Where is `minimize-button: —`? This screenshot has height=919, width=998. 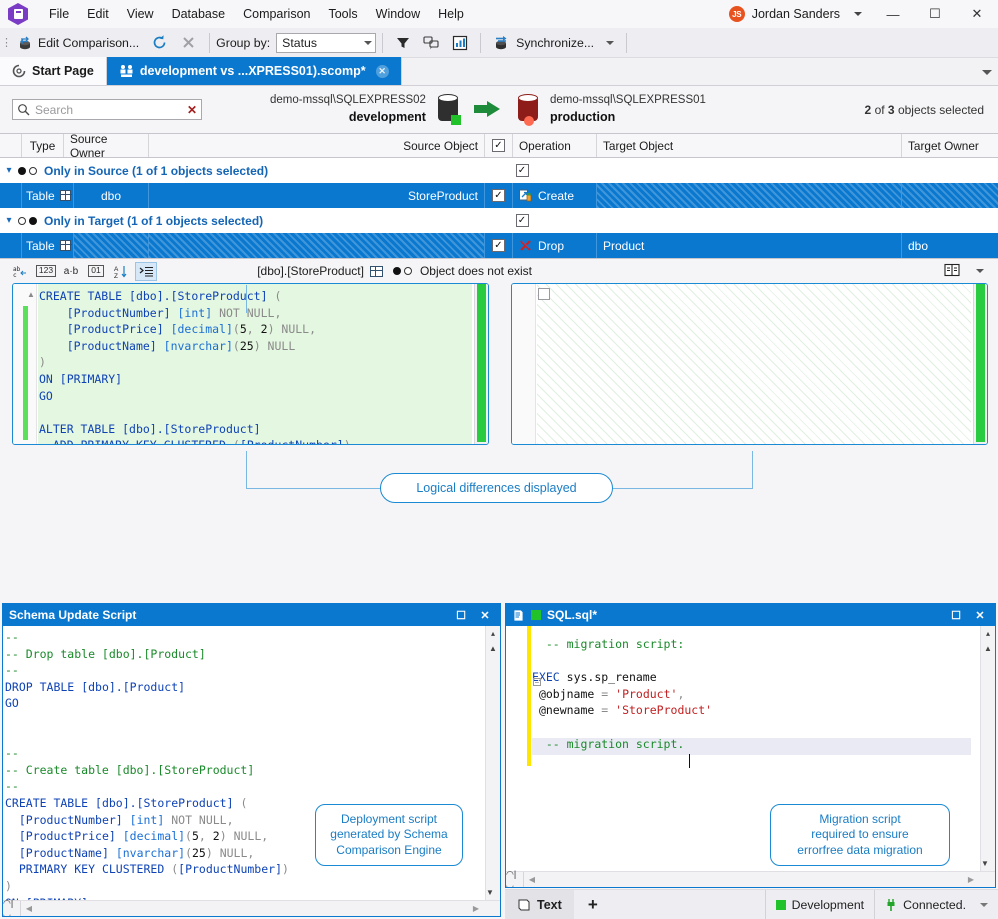 minimize-button: — is located at coordinates (893, 14).